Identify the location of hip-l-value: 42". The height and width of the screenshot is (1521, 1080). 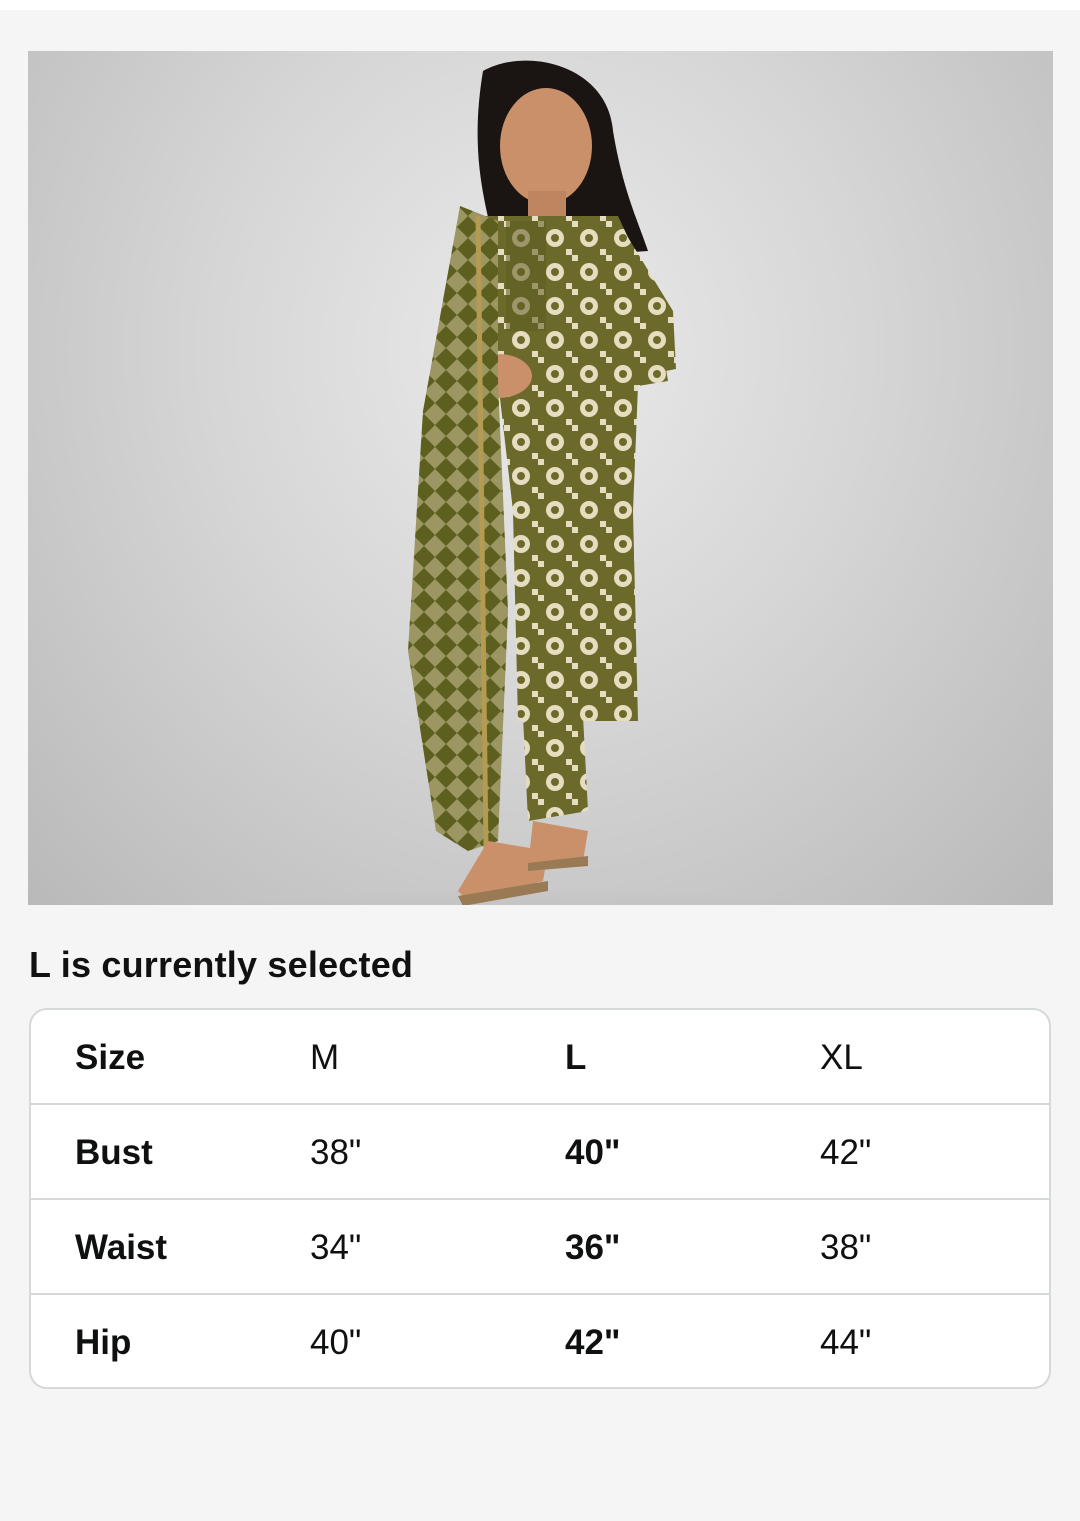
(593, 1342).